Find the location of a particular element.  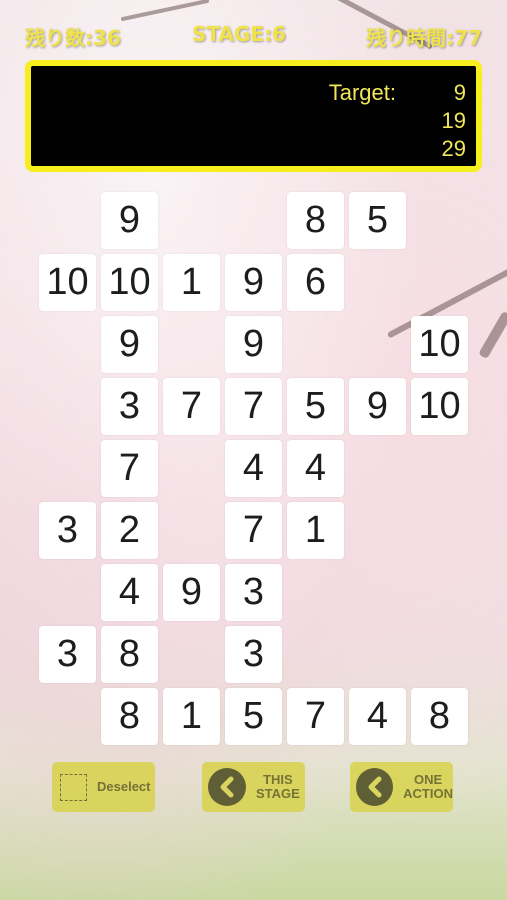

branch-decoration is located at coordinates (492, 335).